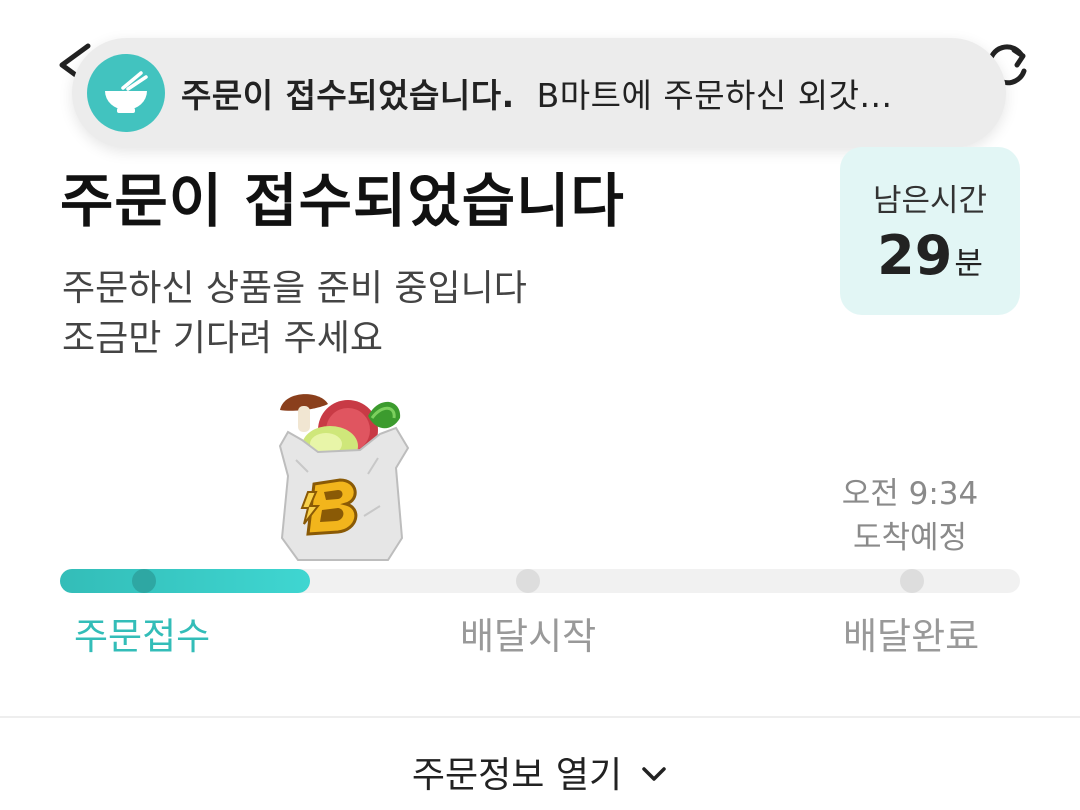 The width and height of the screenshot is (1080, 810). Describe the element at coordinates (344, 477) in the screenshot. I see `grocery-bag-illustration` at that location.